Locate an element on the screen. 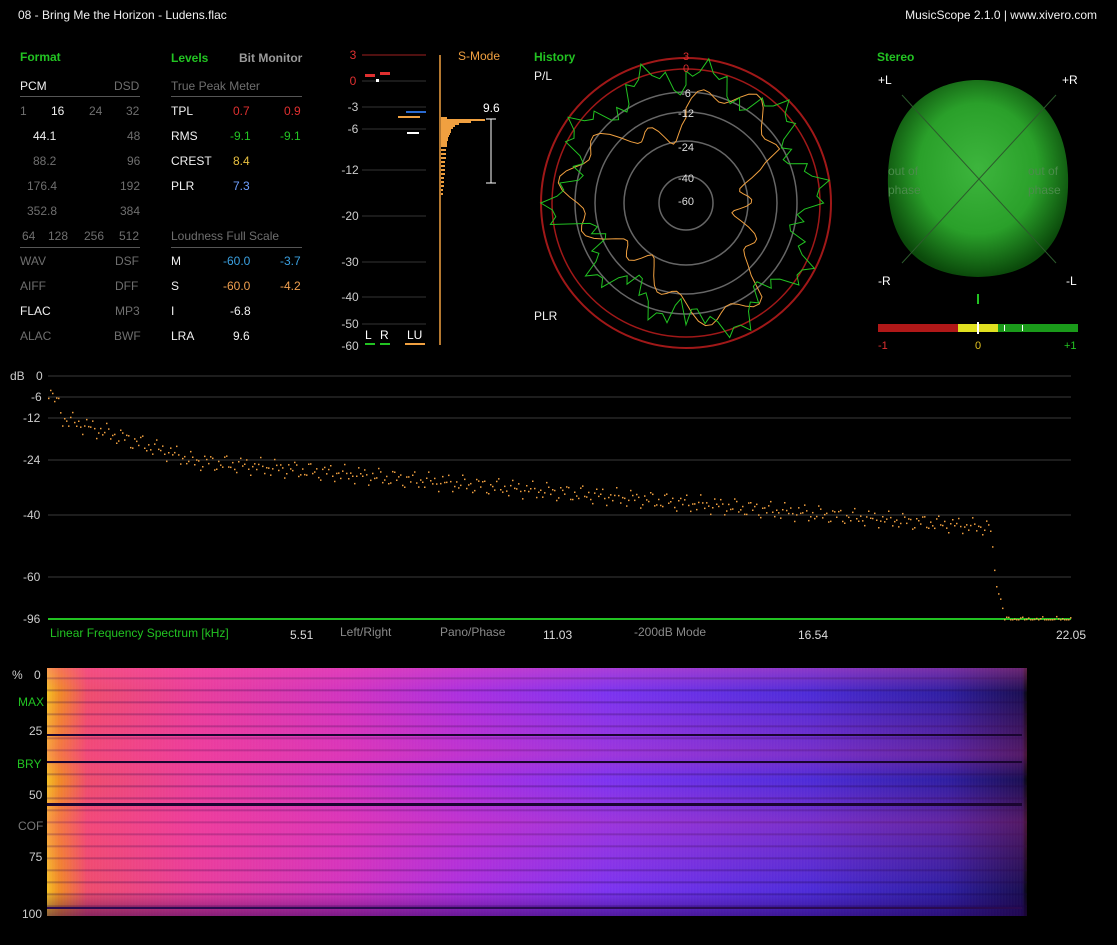  lra-value: 9.6 is located at coordinates (241, 336).